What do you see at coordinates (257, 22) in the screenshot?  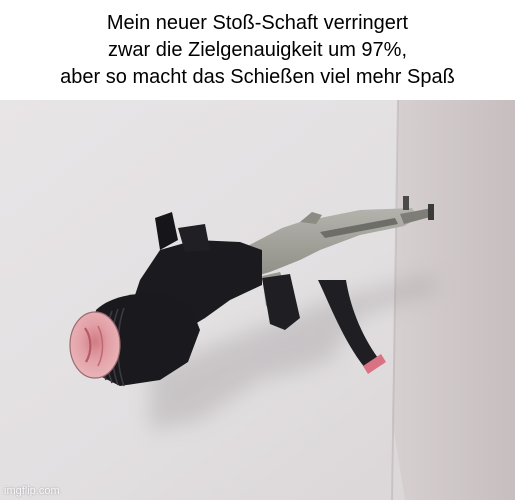 I see `caption-line-1: Mein neuer Stoß-Schaft verringert` at bounding box center [257, 22].